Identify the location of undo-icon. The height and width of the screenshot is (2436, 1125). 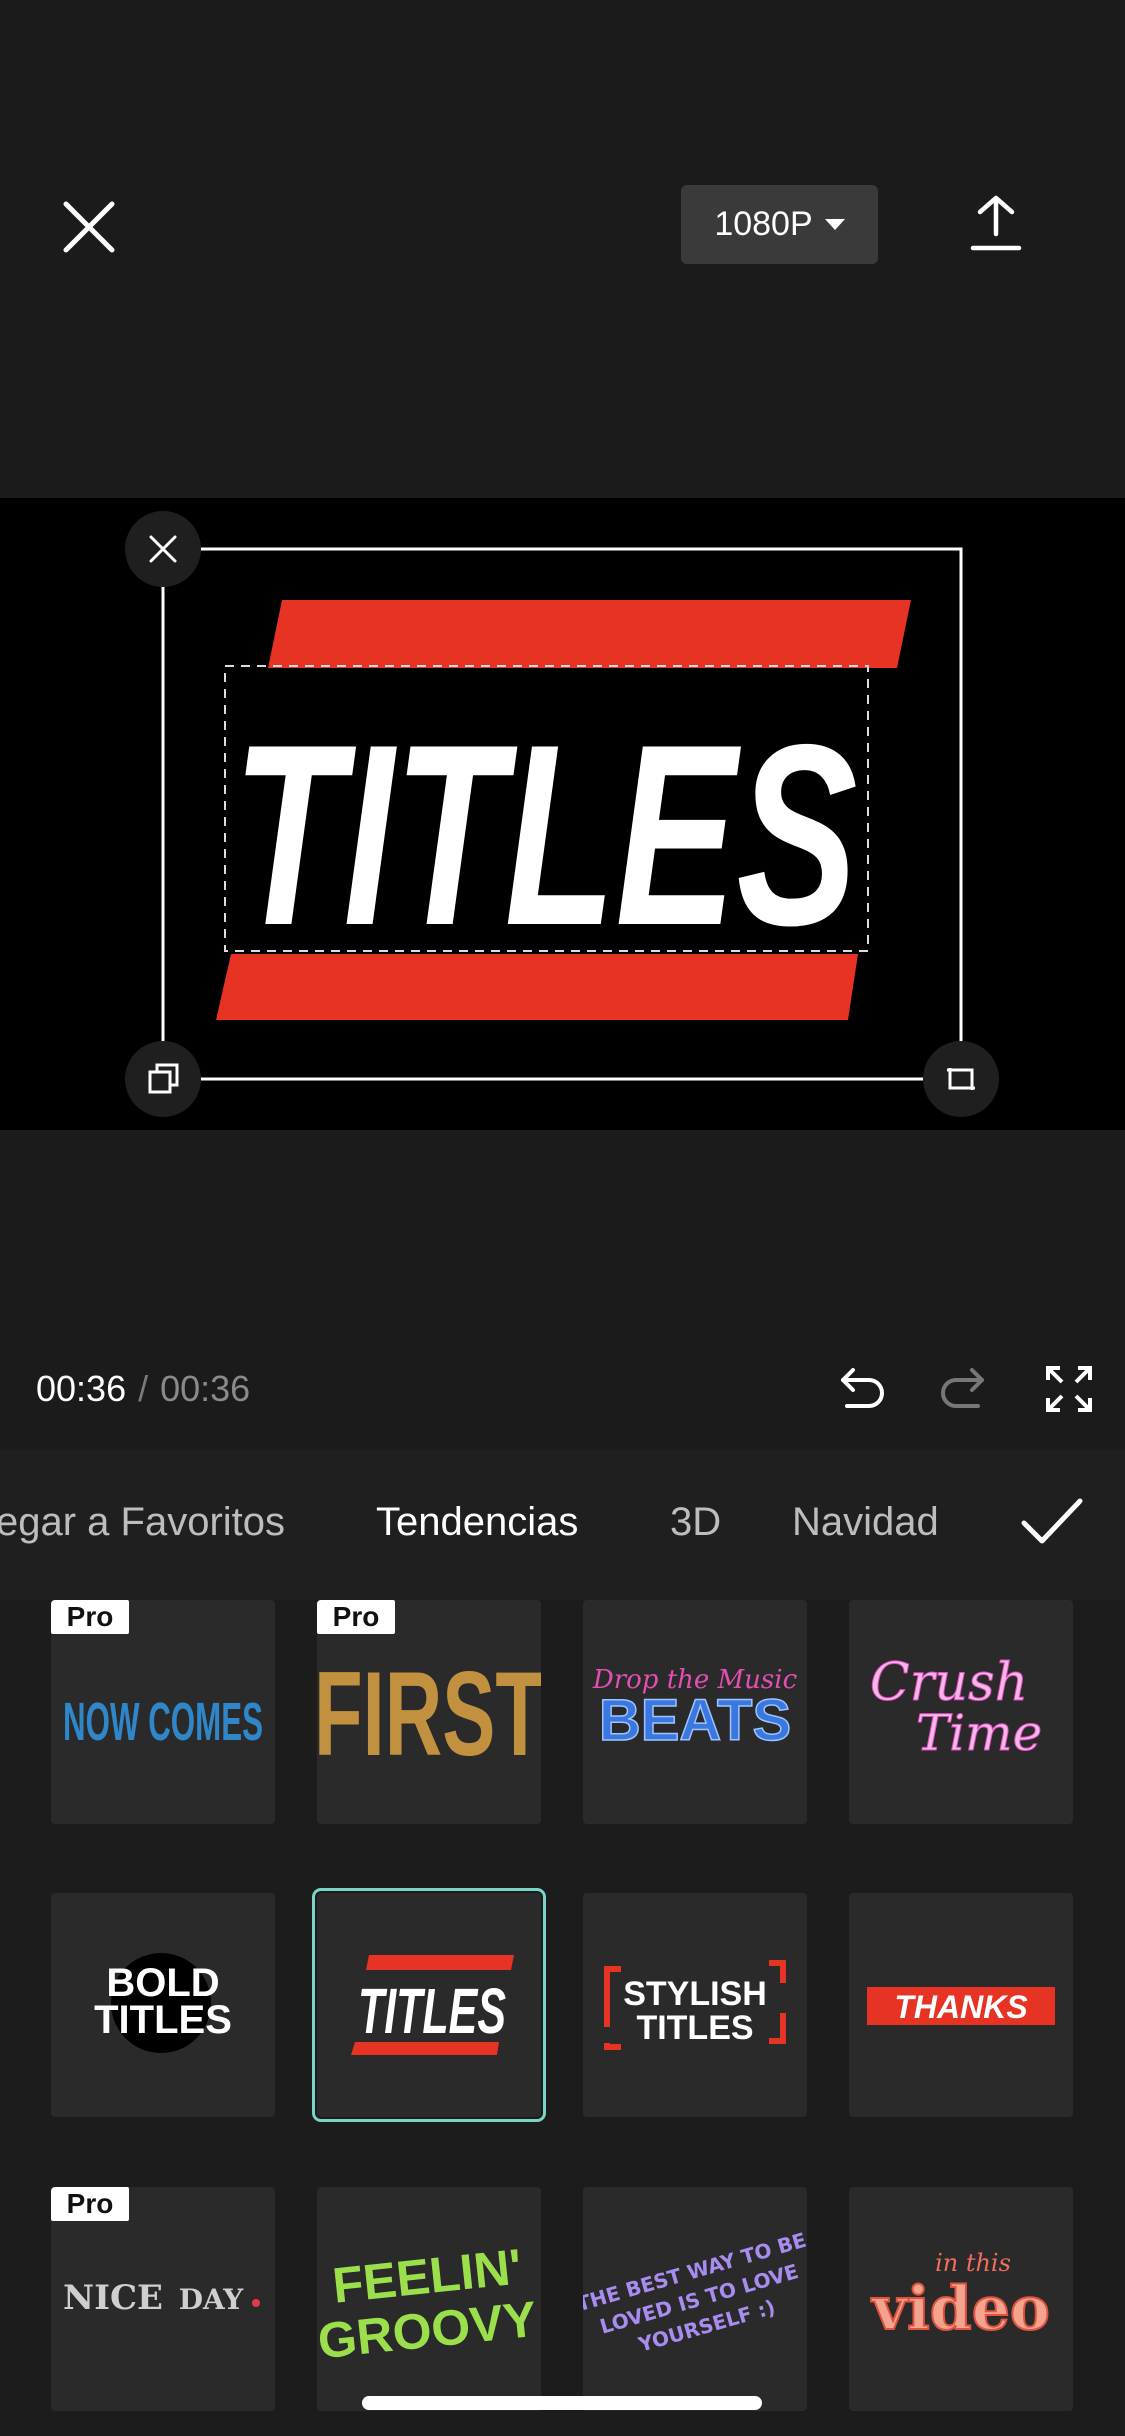
(860, 1389).